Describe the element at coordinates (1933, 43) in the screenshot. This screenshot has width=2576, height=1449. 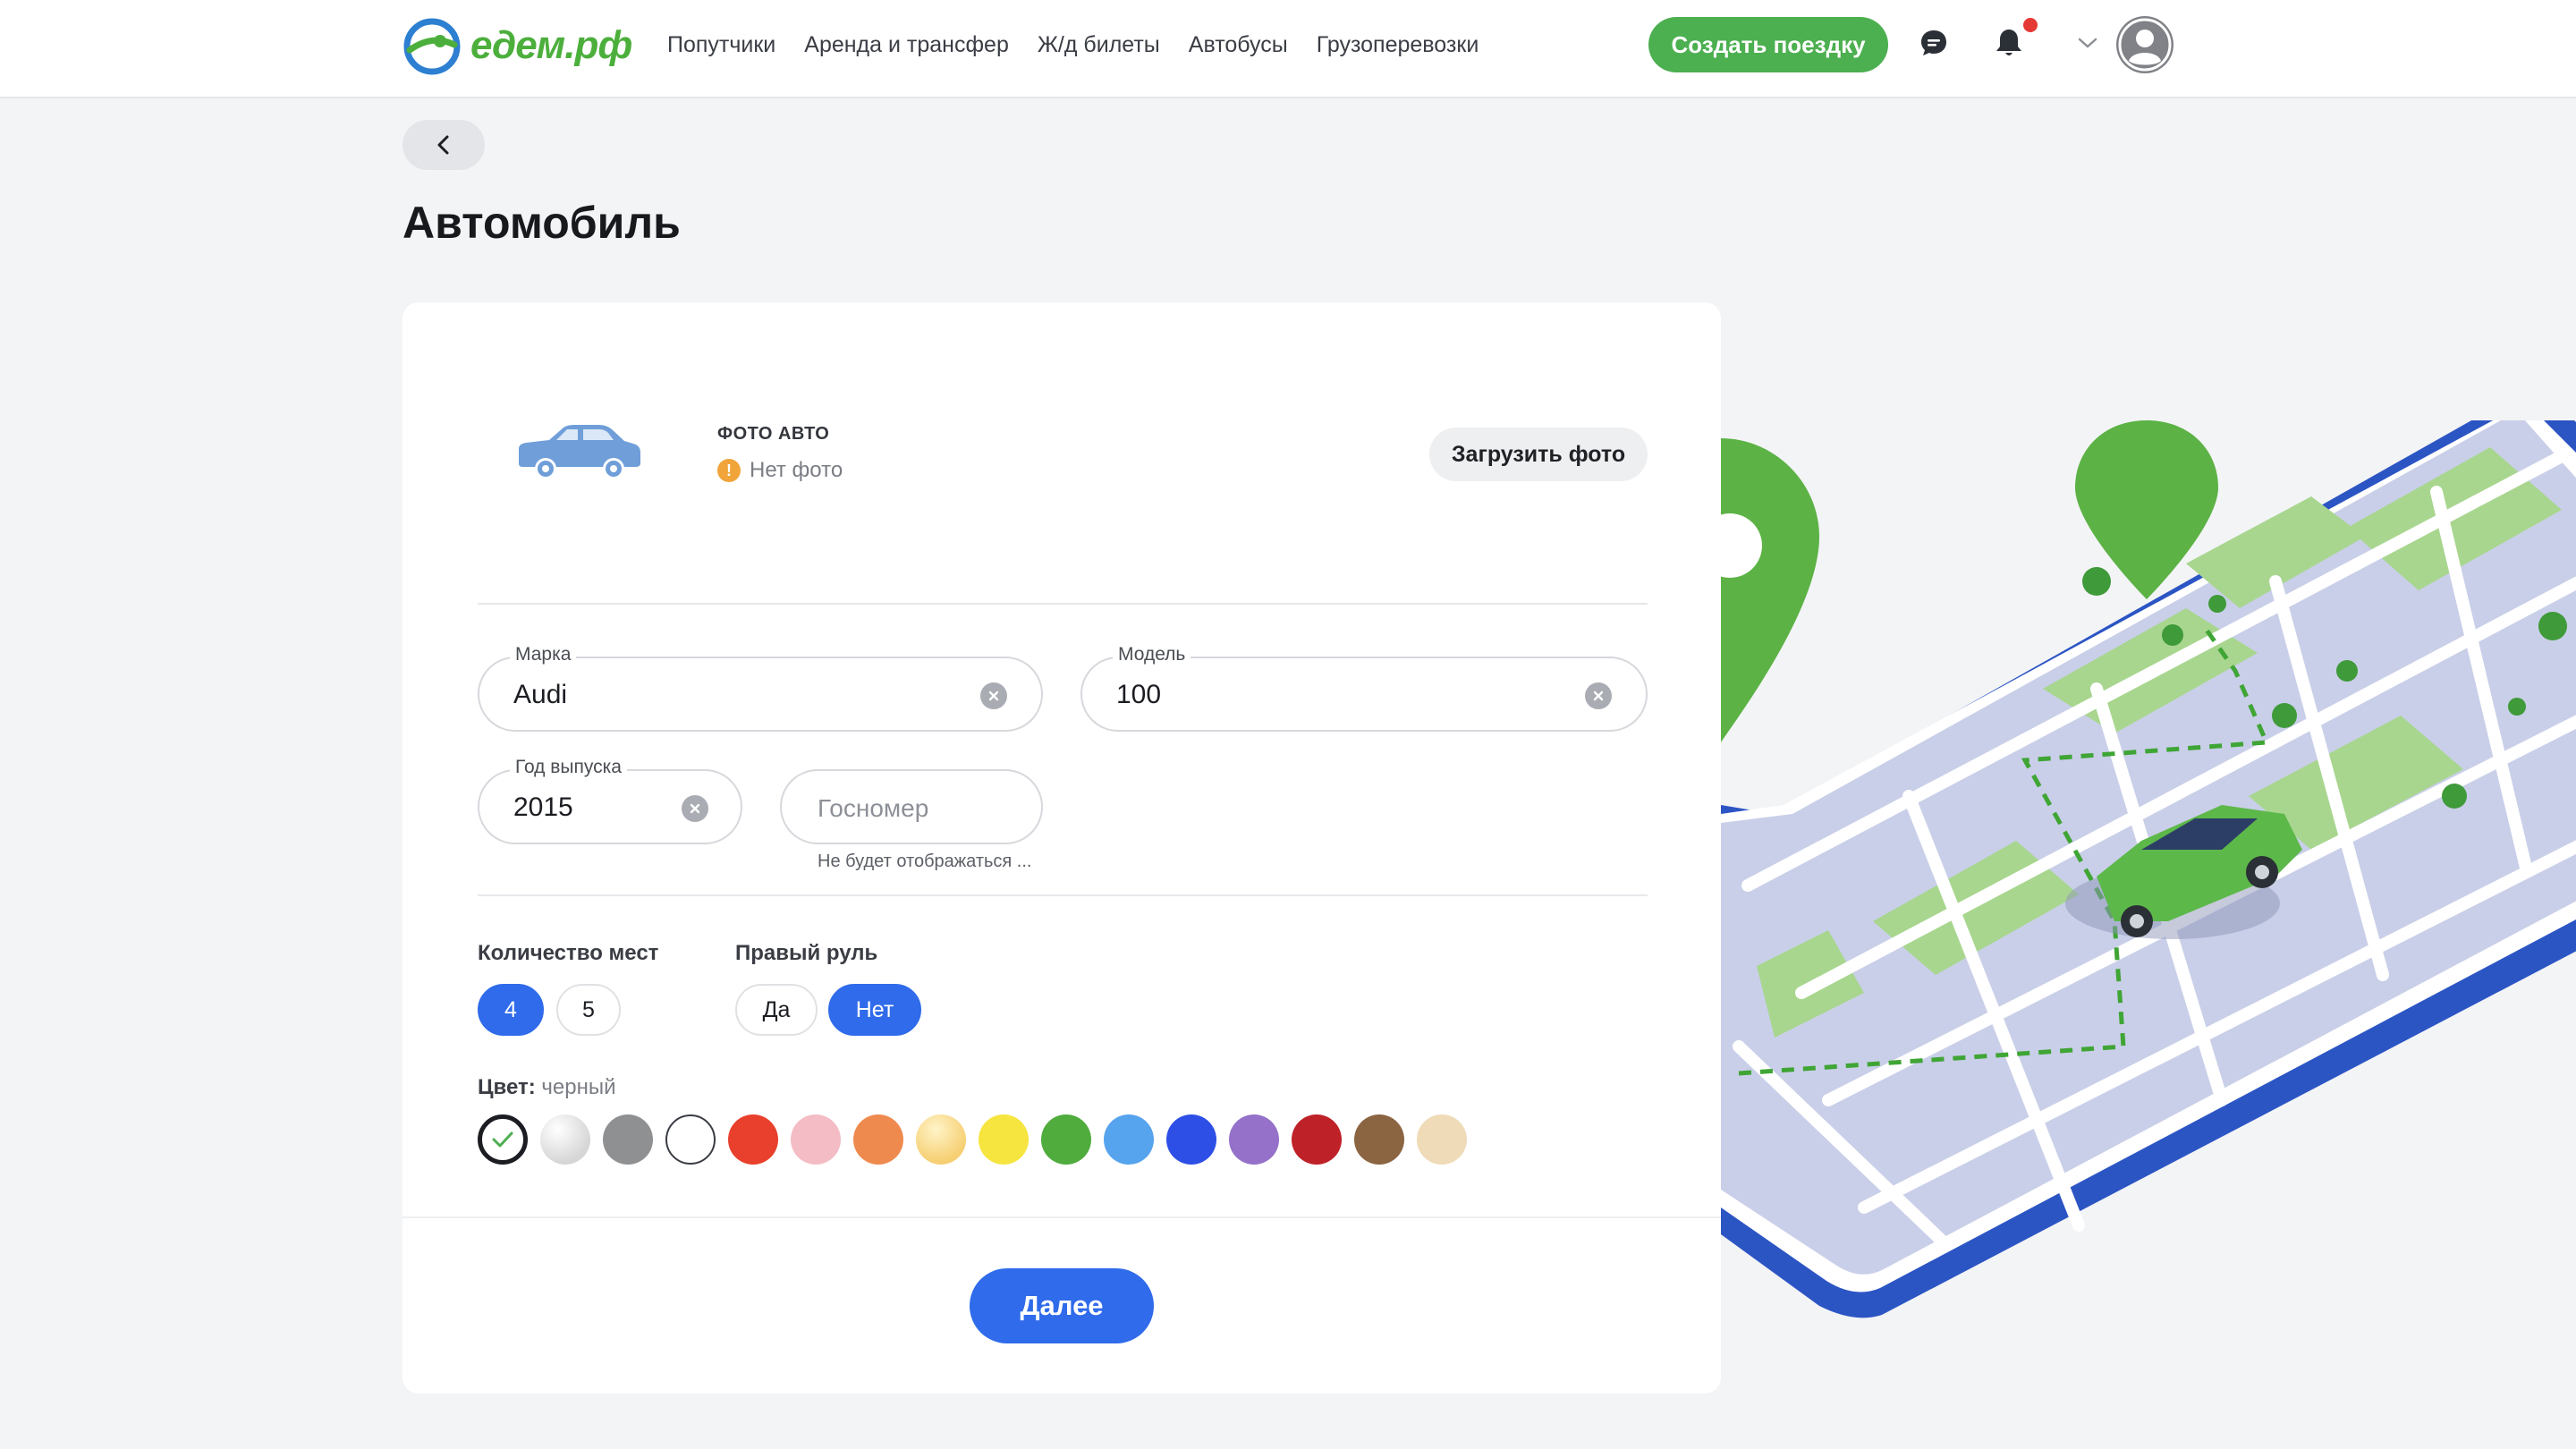
I see `chat-icon` at that location.